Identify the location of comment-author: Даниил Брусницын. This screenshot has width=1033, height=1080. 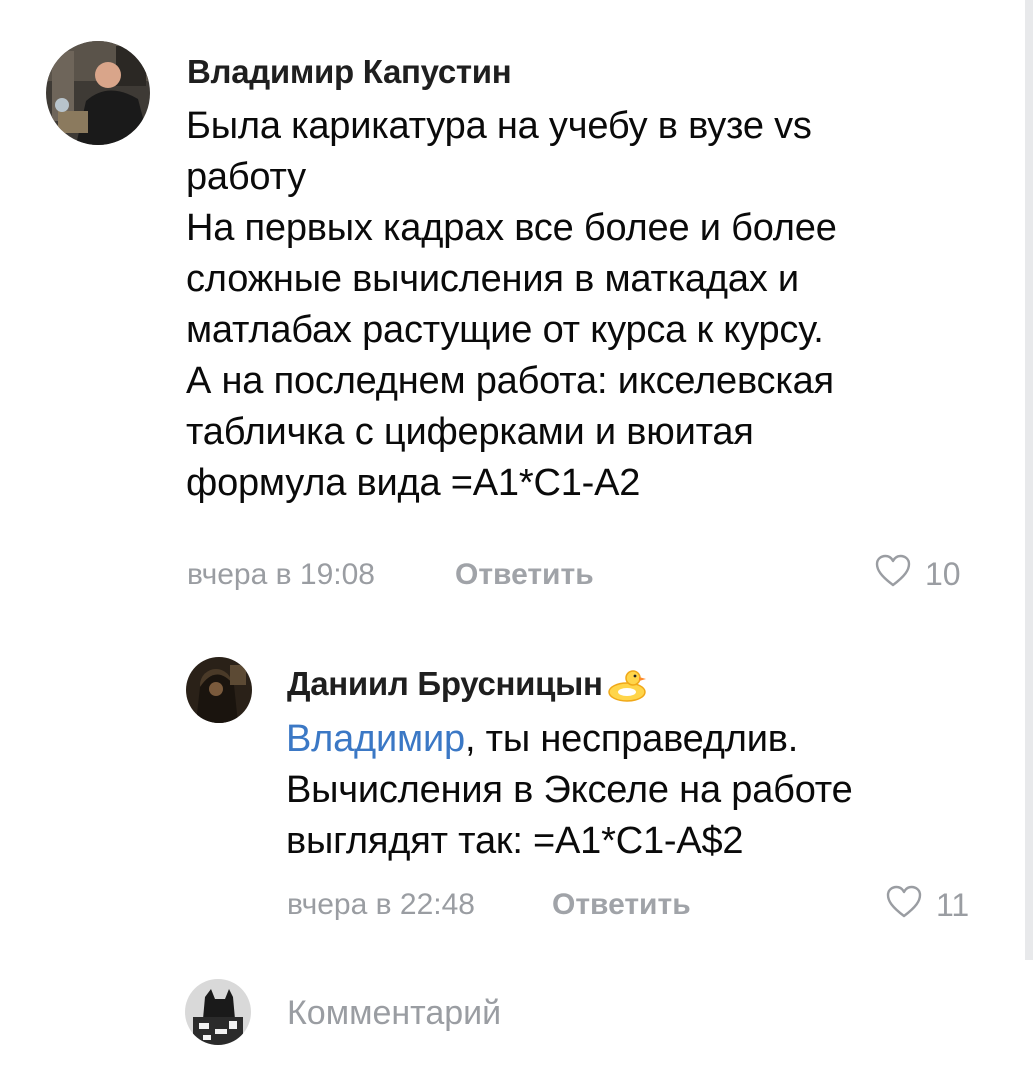
(468, 684).